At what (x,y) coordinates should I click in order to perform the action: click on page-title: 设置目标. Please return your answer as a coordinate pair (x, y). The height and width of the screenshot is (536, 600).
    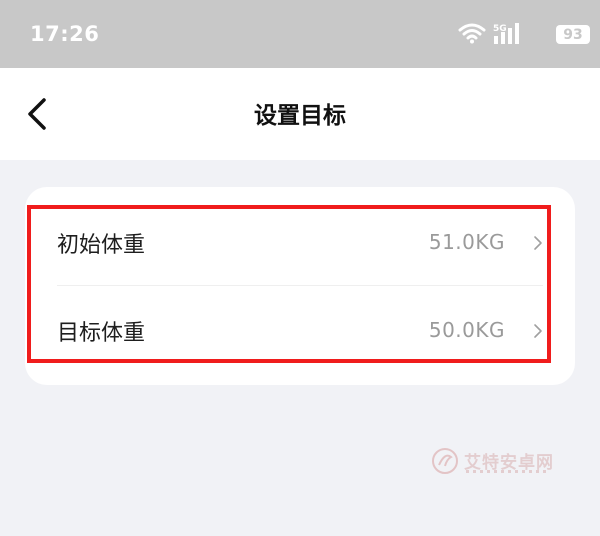
    Looking at the image, I should click on (300, 116).